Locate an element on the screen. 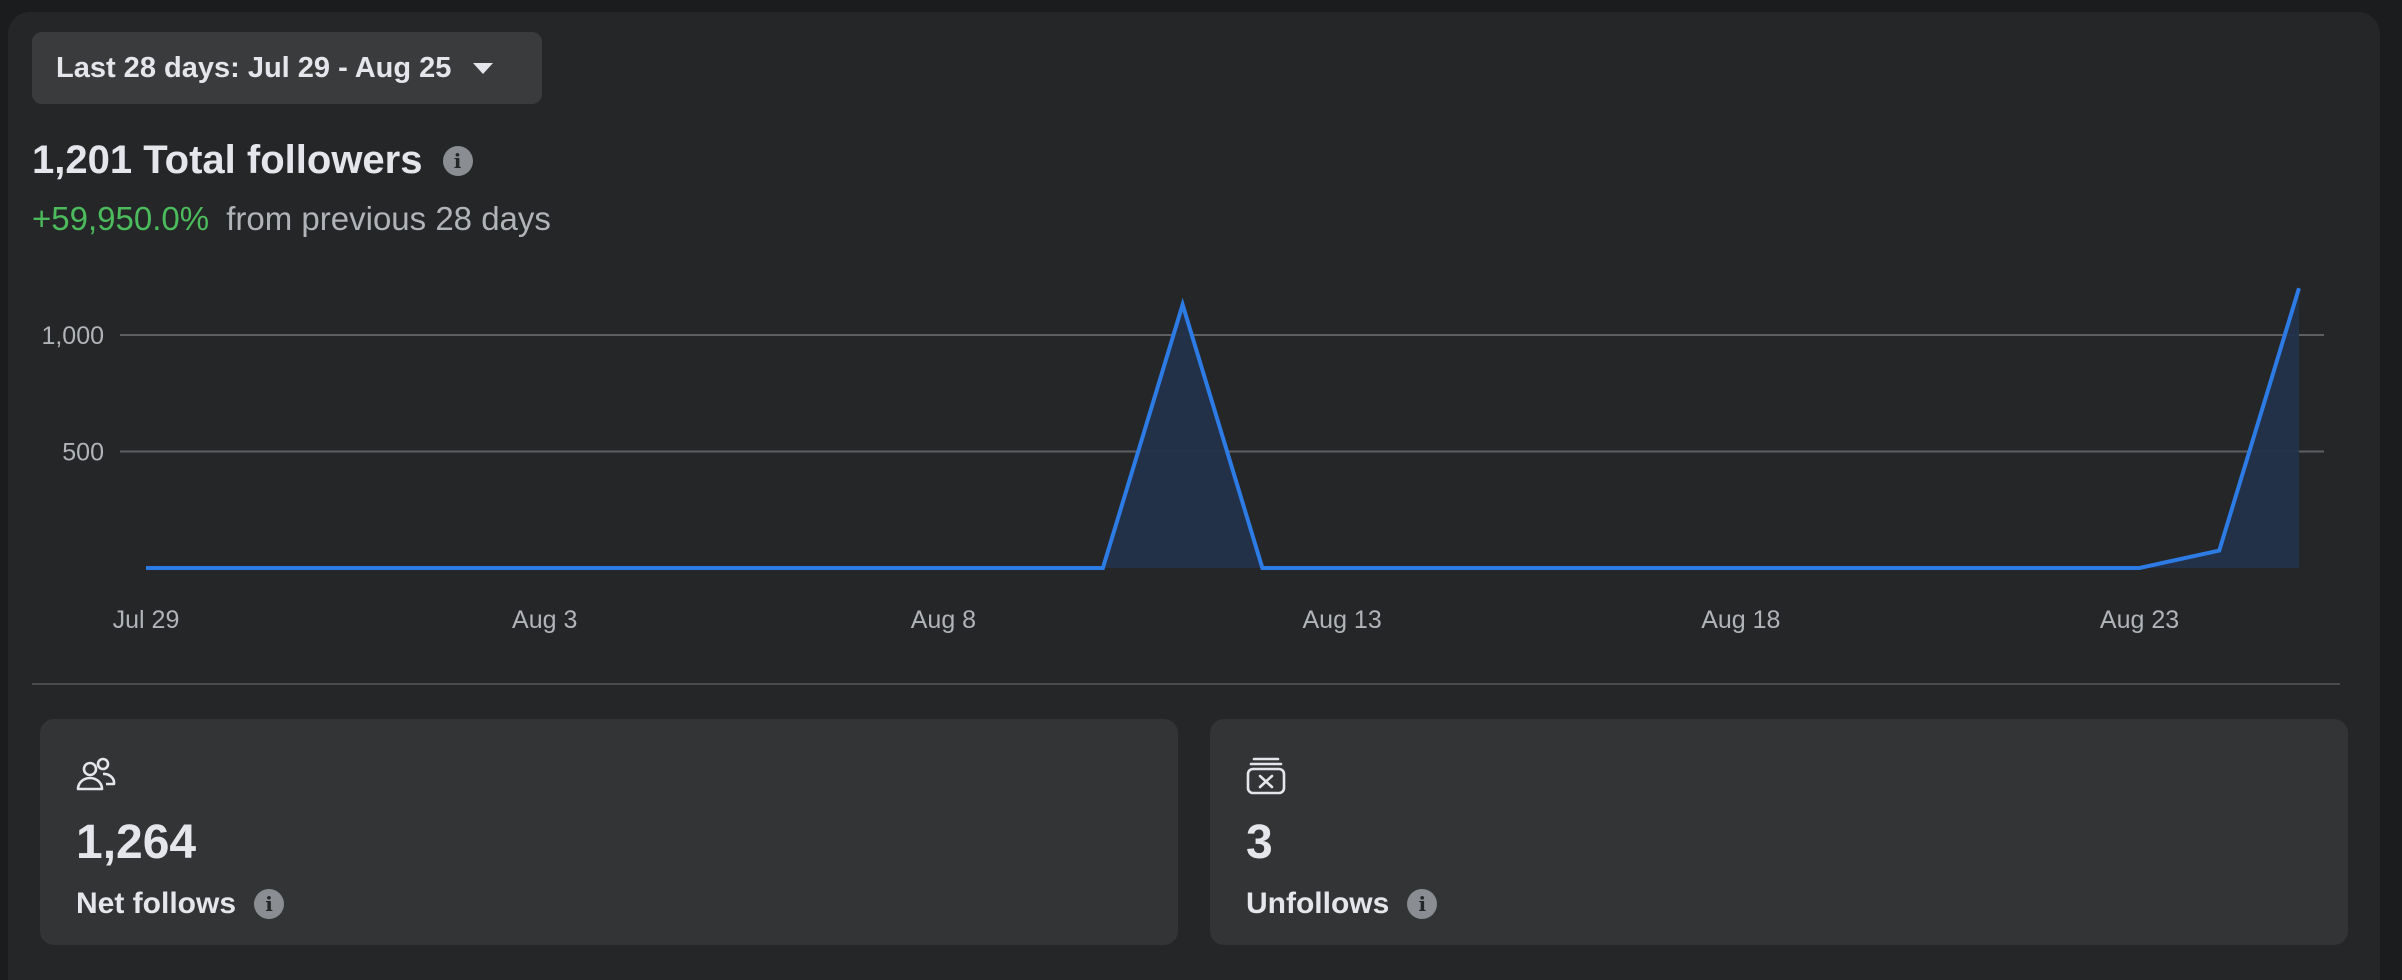 Image resolution: width=2402 pixels, height=980 pixels. unfollows-label-row: Unfollows i is located at coordinates (1342, 904).